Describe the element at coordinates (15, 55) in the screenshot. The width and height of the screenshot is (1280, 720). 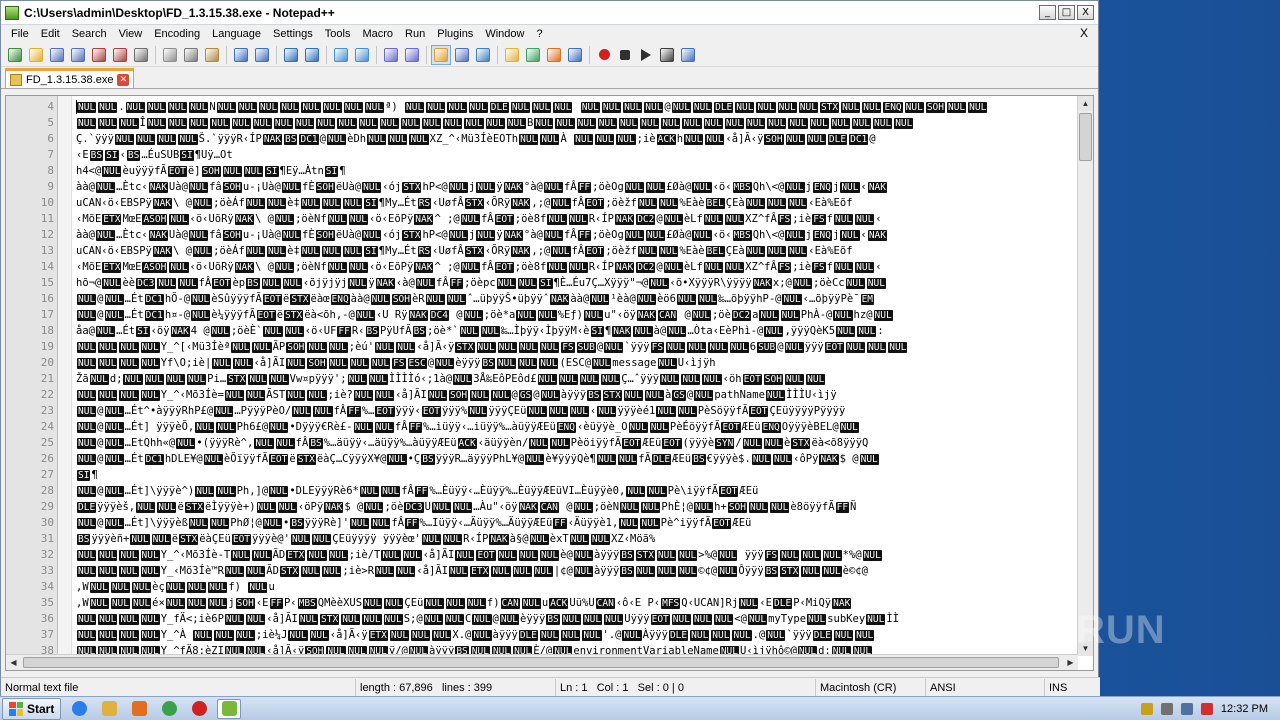
I see `new-button` at that location.